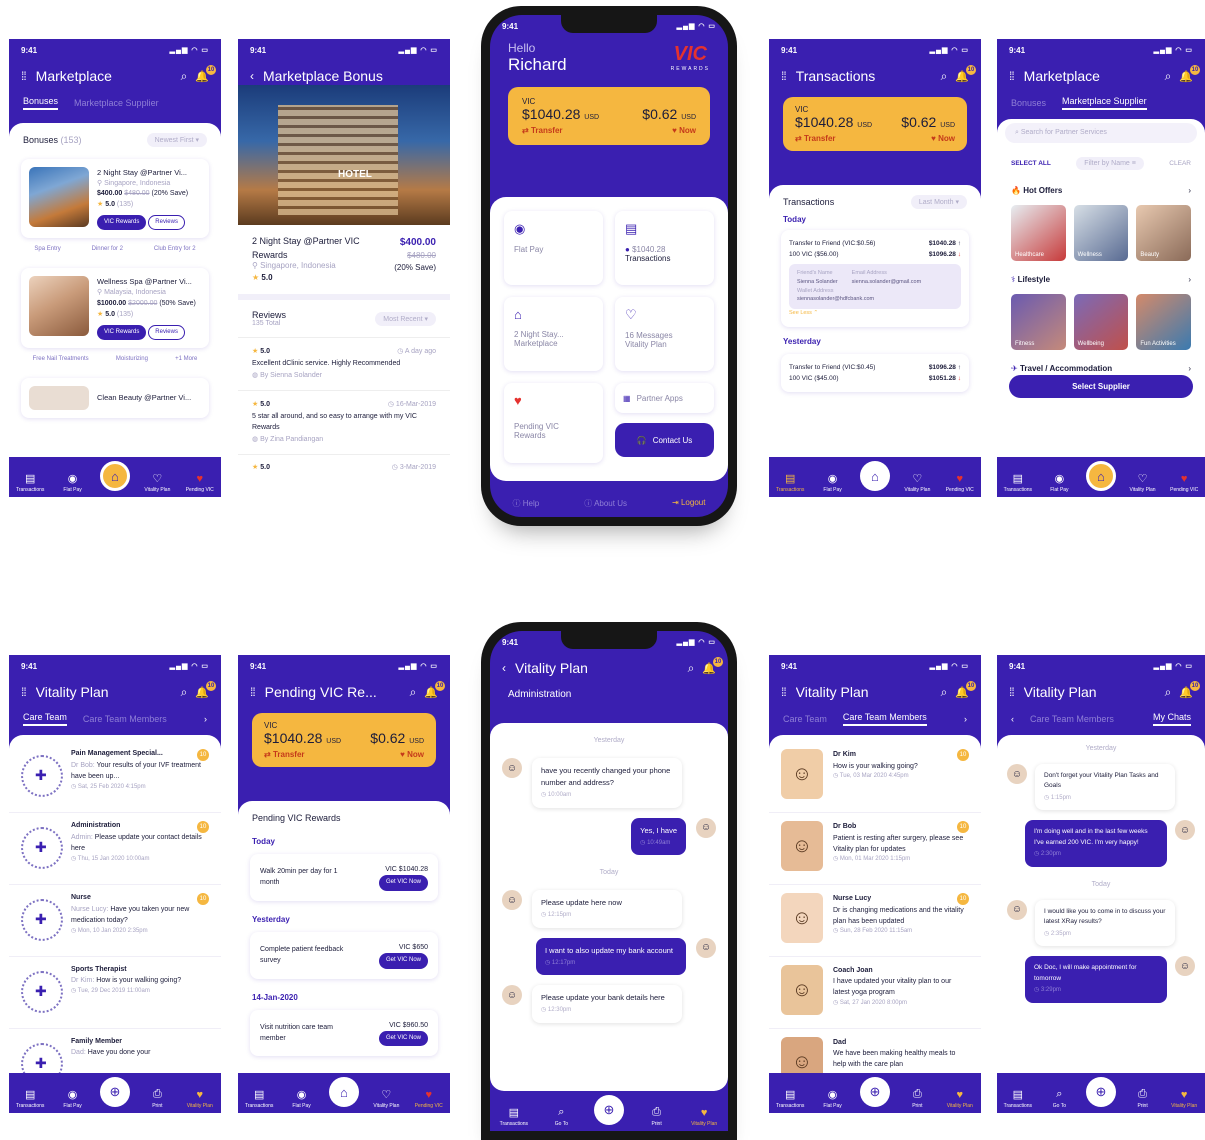 The width and height of the screenshot is (1205, 1140). What do you see at coordinates (605, 503) in the screenshot?
I see `about-link: ⓘ About Us` at bounding box center [605, 503].